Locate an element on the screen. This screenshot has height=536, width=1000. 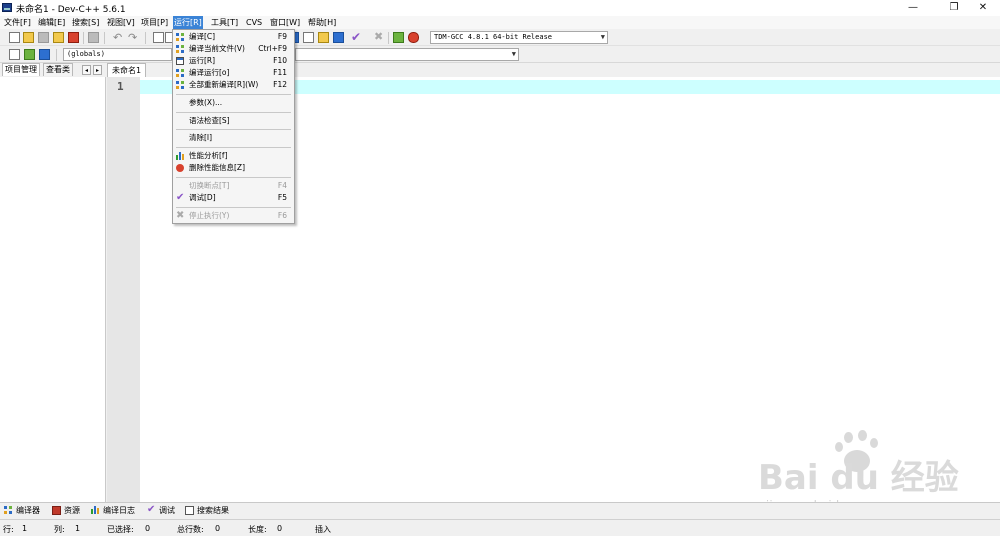
bookmark-icon is located at coordinates (29, 54).